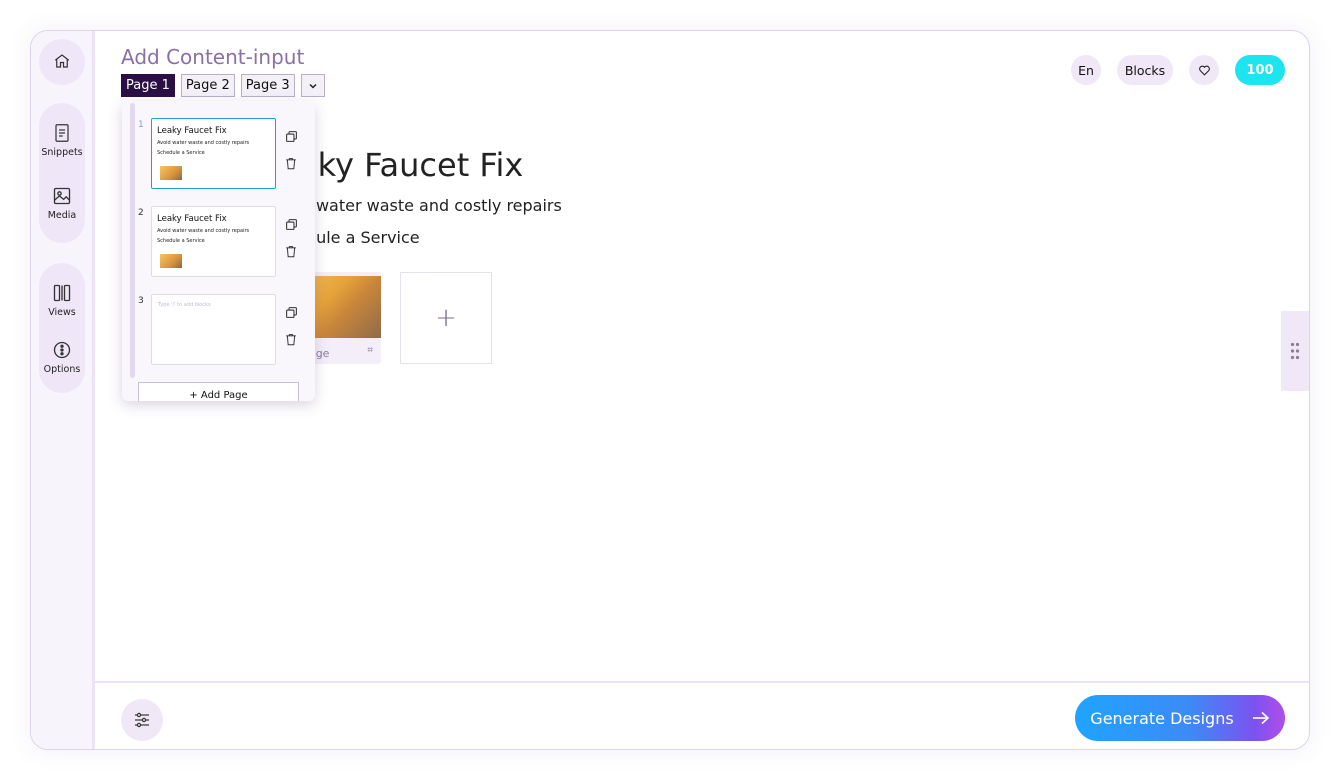  I want to click on sliders-icon, so click(142, 720).